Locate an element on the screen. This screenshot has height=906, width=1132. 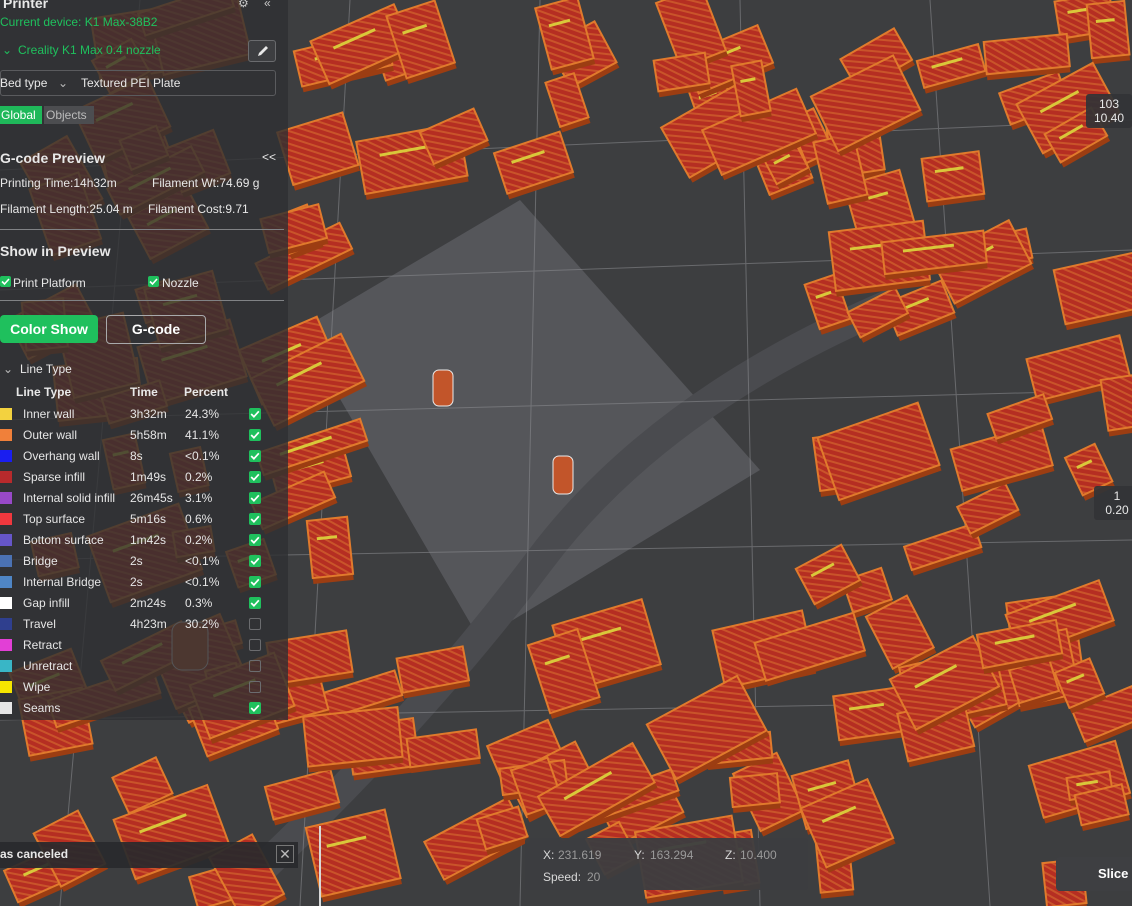
nozzle-checkbox is located at coordinates (153, 281).